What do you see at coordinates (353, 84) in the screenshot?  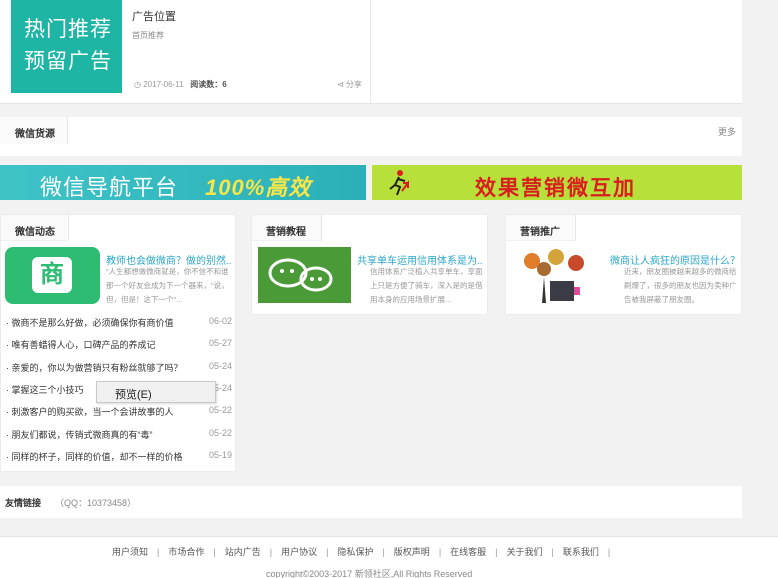 I see `share-label: 分享` at bounding box center [353, 84].